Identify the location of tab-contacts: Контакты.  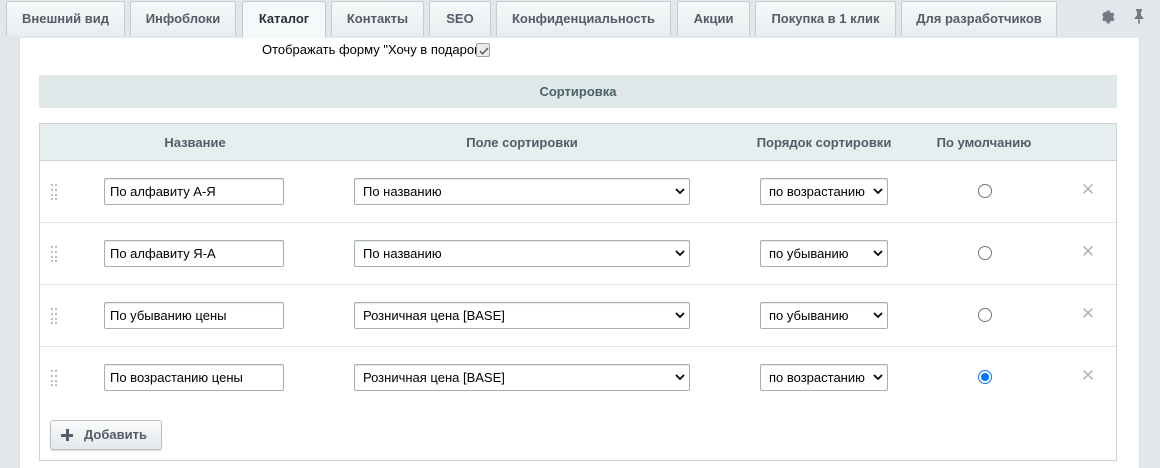
(377, 18).